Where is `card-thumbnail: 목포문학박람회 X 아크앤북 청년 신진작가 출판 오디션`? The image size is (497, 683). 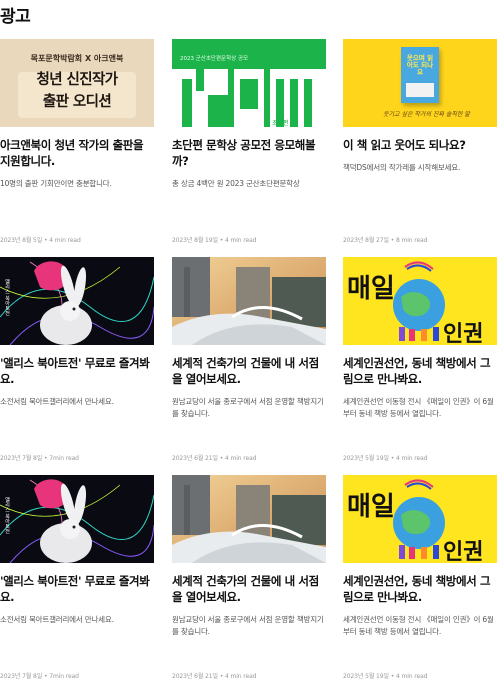 card-thumbnail: 목포문학박람회 X 아크앤북 청년 신진작가 출판 오디션 is located at coordinates (77, 83).